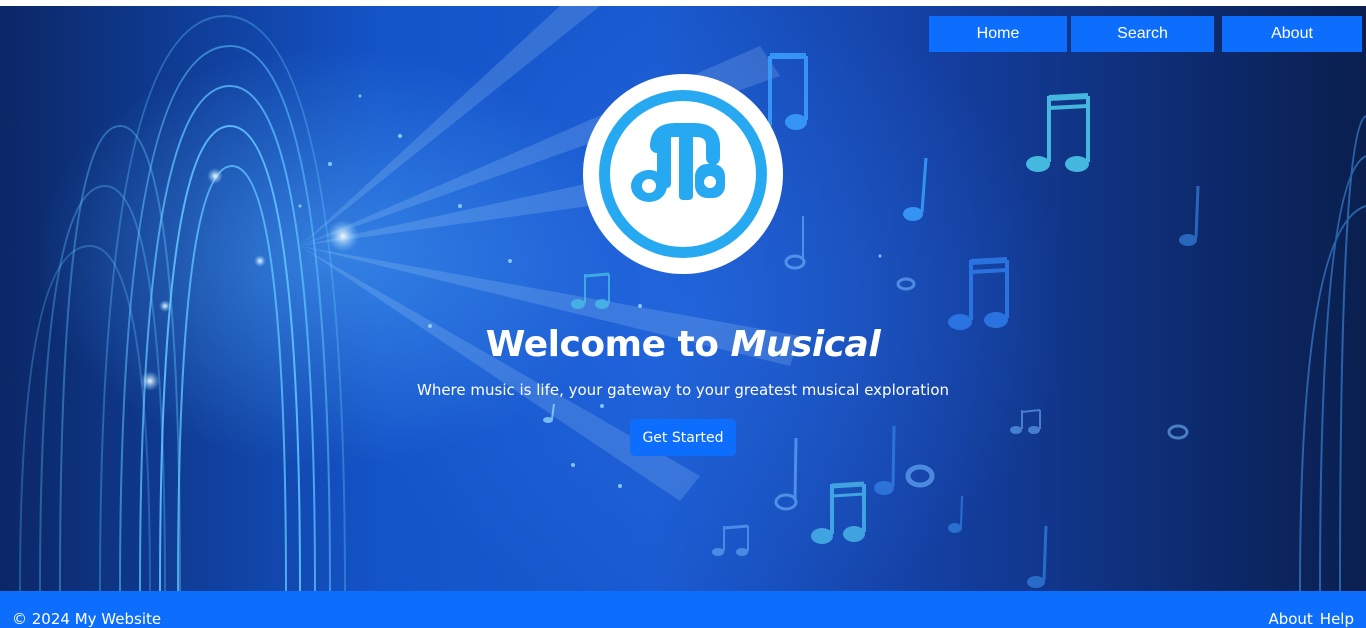 Image resolution: width=1366 pixels, height=628 pixels. I want to click on nav-home-button: Home, so click(998, 34).